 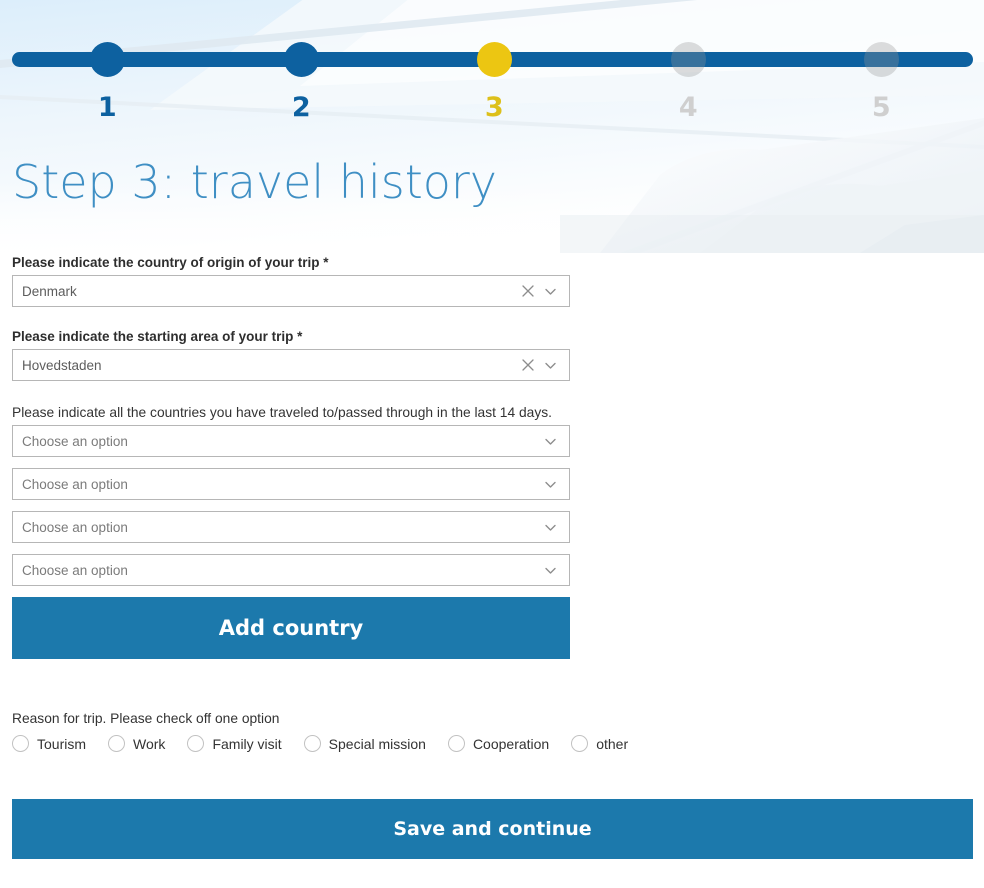 What do you see at coordinates (291, 484) in the screenshot?
I see `traveled-country-select-2: Choose an option` at bounding box center [291, 484].